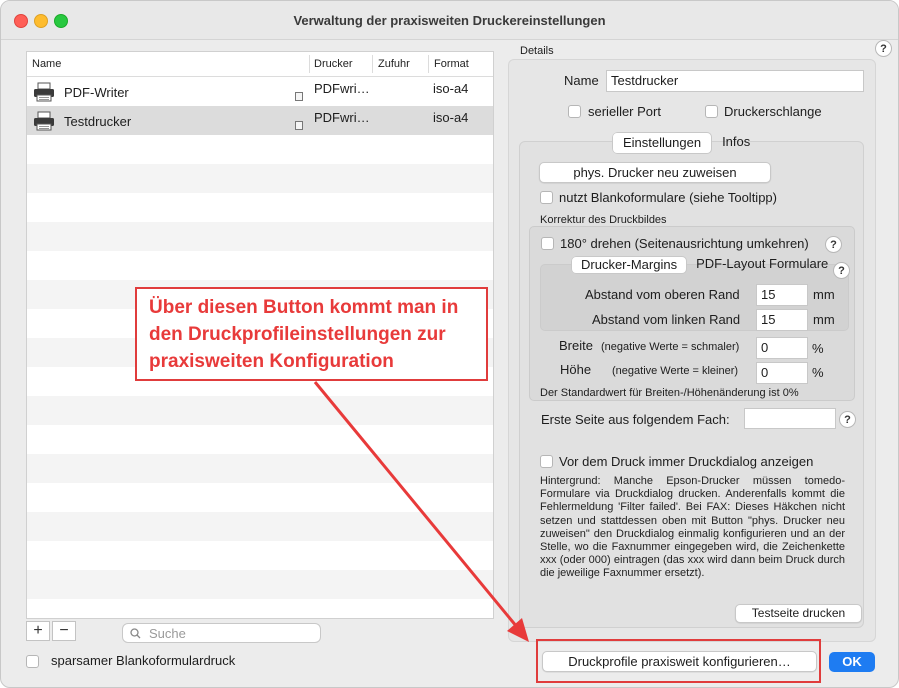 The width and height of the screenshot is (899, 688). I want to click on annotation-arrow, so click(421, 511).